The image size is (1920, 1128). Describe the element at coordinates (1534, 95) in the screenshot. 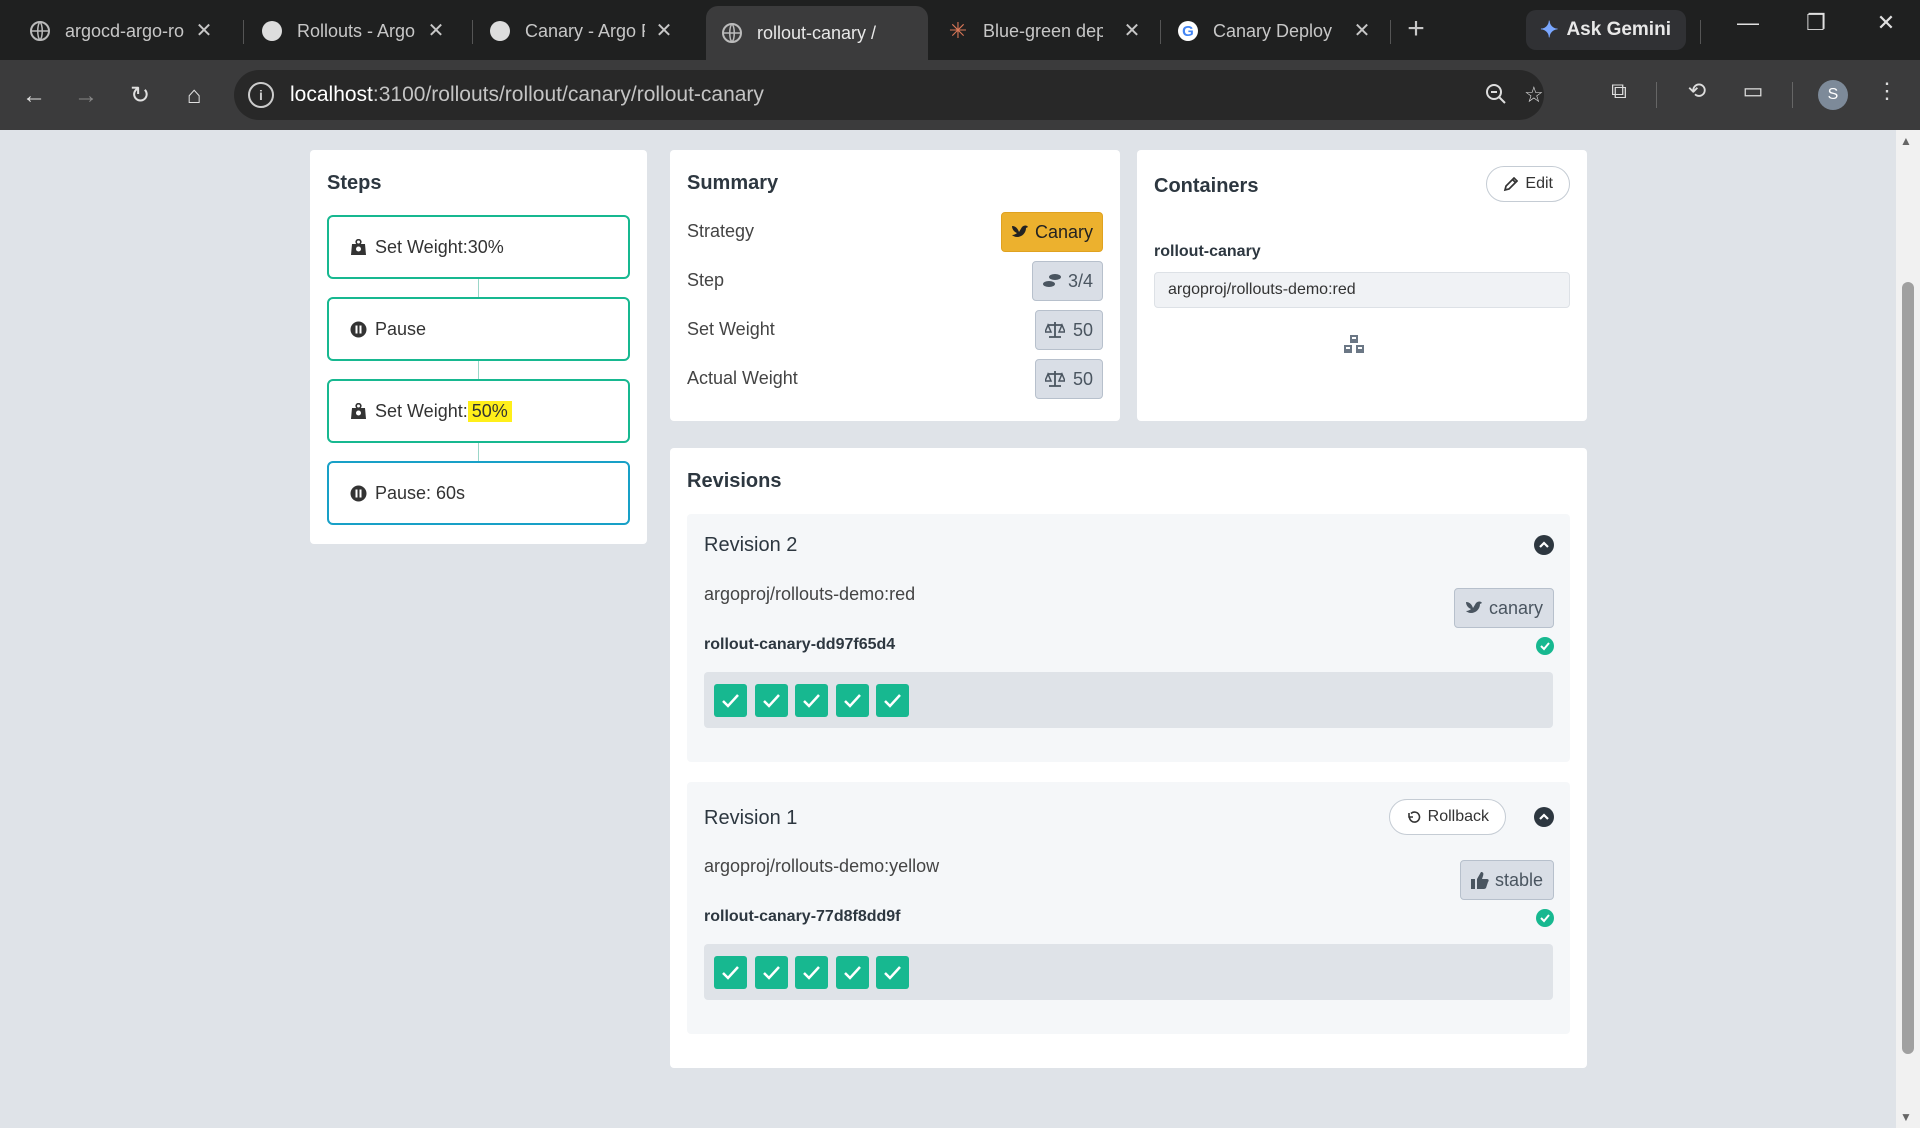

I see `bookmark-star-icon: ☆` at that location.